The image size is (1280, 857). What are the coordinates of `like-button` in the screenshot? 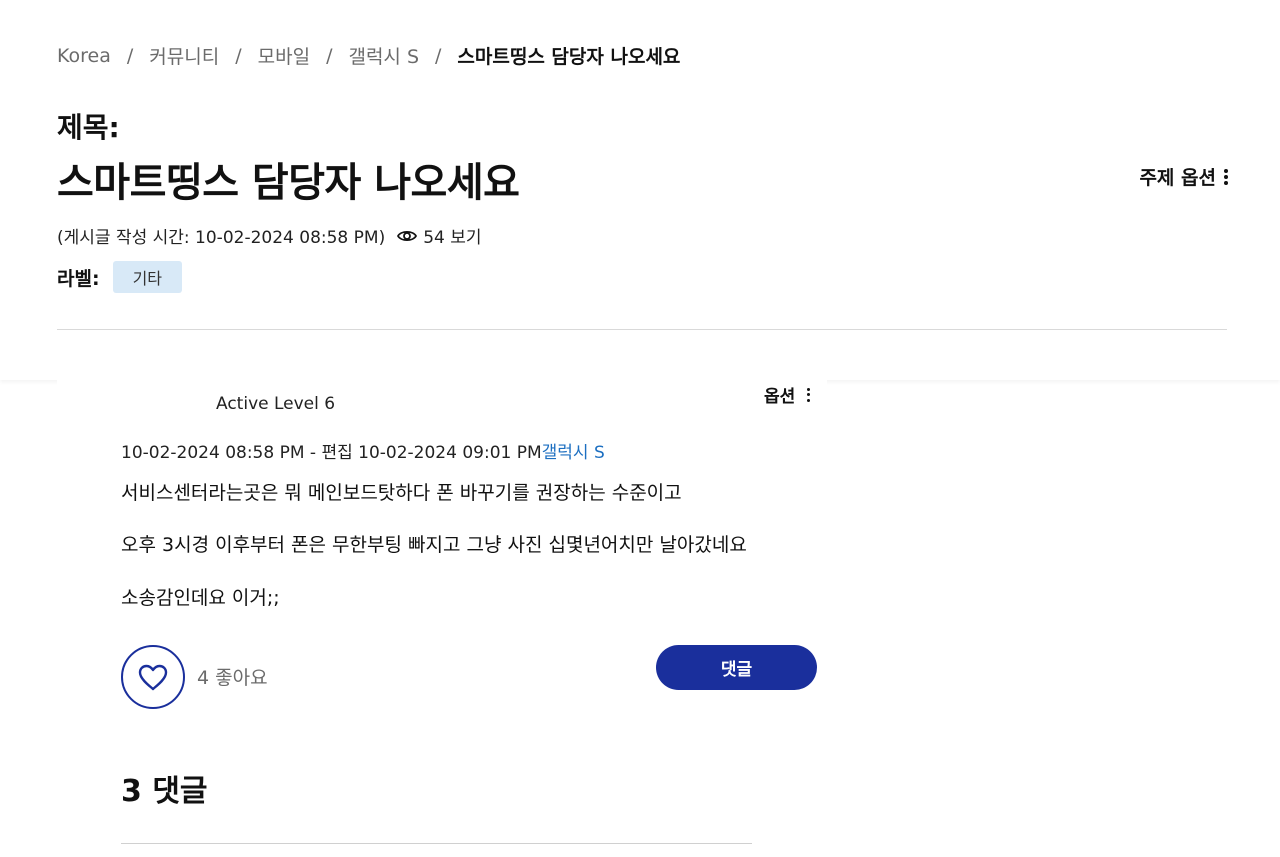 It's located at (153, 677).